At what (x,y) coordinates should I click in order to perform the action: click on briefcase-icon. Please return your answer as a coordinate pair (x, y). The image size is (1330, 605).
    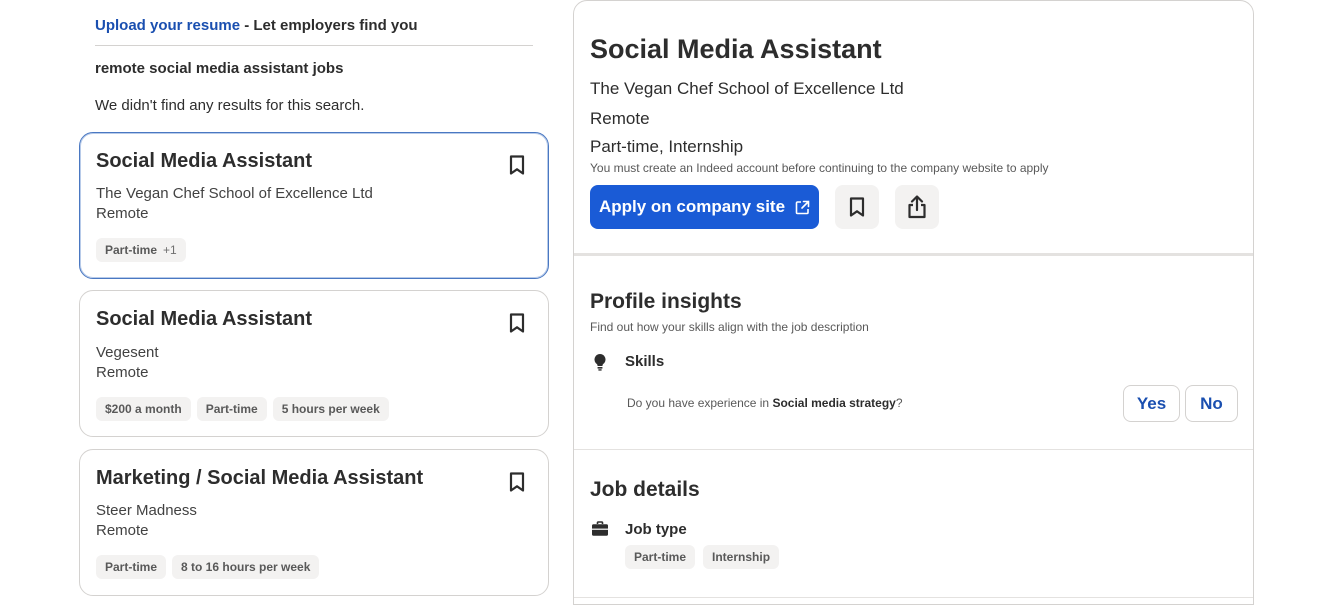
    Looking at the image, I should click on (600, 528).